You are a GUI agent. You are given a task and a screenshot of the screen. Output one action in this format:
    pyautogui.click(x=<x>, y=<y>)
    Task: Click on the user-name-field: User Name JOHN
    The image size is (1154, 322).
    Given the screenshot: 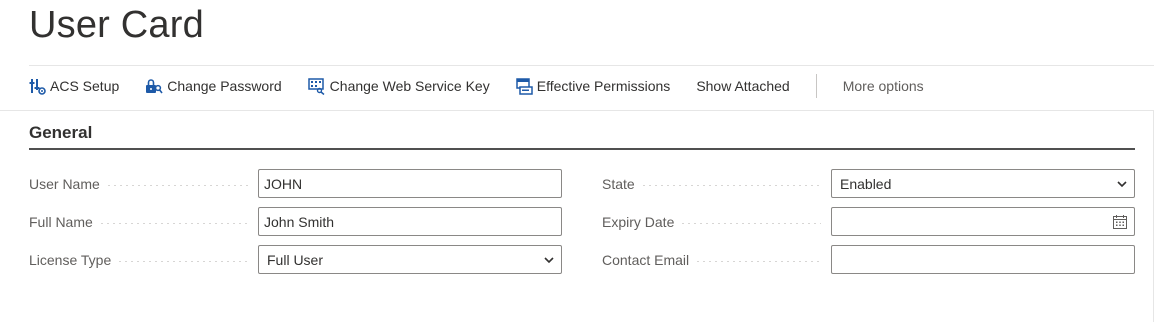 What is the action you would take?
    pyautogui.click(x=295, y=183)
    